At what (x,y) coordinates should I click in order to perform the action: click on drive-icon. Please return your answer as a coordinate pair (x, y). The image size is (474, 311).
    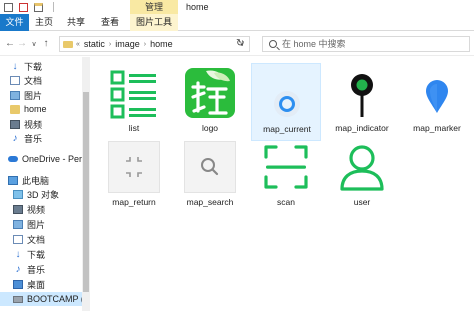
    Looking at the image, I should click on (18, 299).